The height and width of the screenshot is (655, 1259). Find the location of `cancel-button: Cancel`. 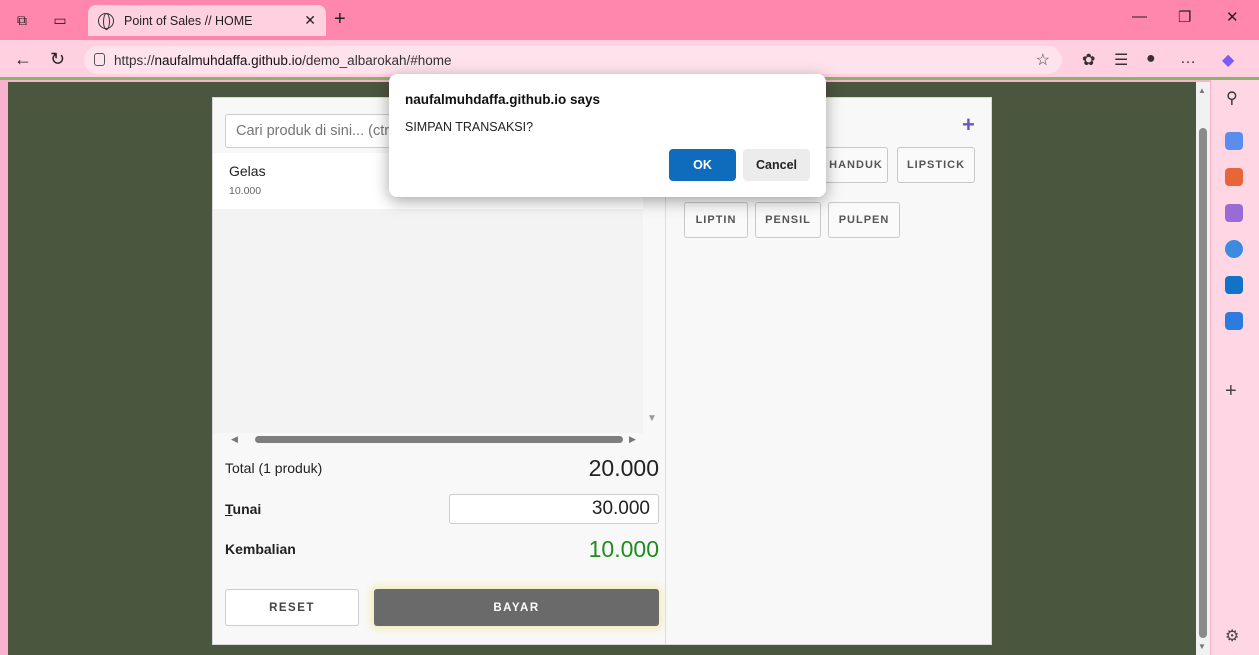

cancel-button: Cancel is located at coordinates (776, 165).